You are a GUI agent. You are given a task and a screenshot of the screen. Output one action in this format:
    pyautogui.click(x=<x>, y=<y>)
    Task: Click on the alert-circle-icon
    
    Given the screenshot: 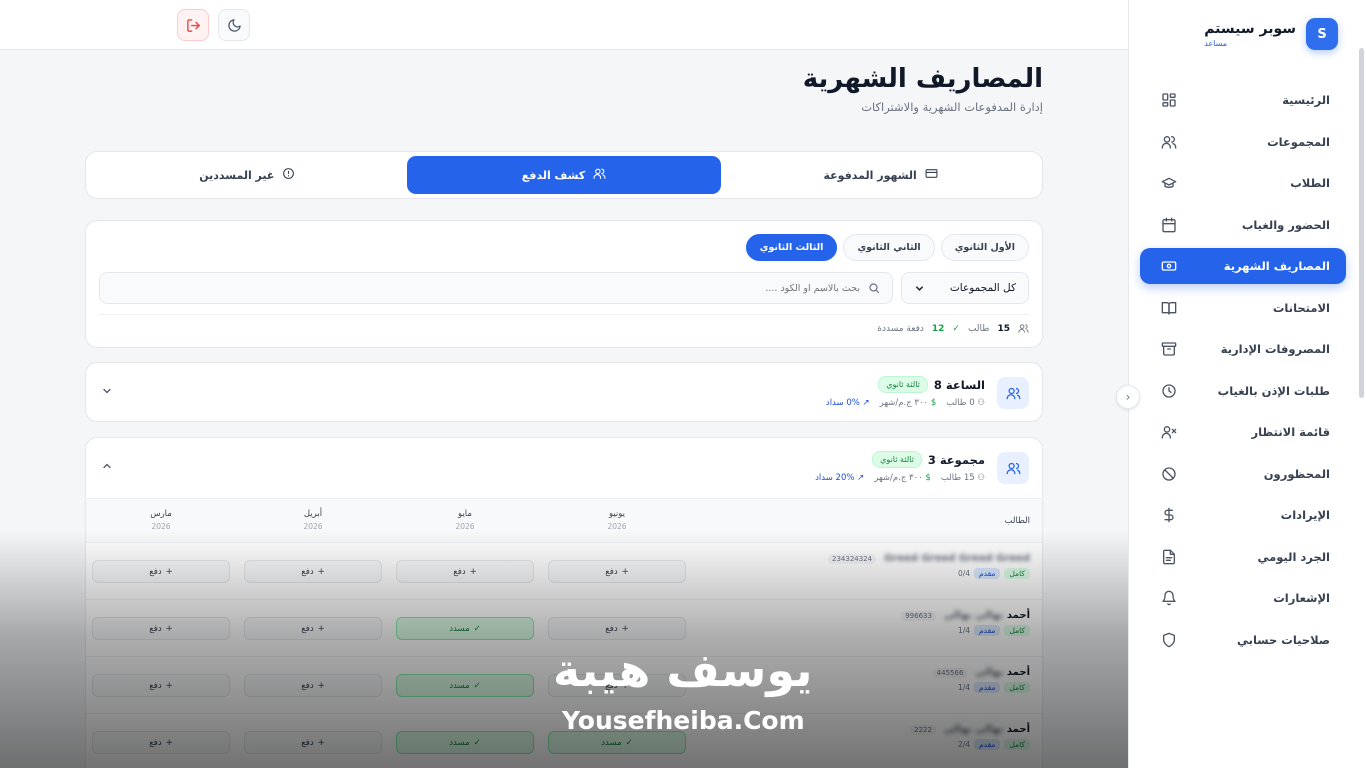 What is the action you would take?
    pyautogui.click(x=288, y=175)
    